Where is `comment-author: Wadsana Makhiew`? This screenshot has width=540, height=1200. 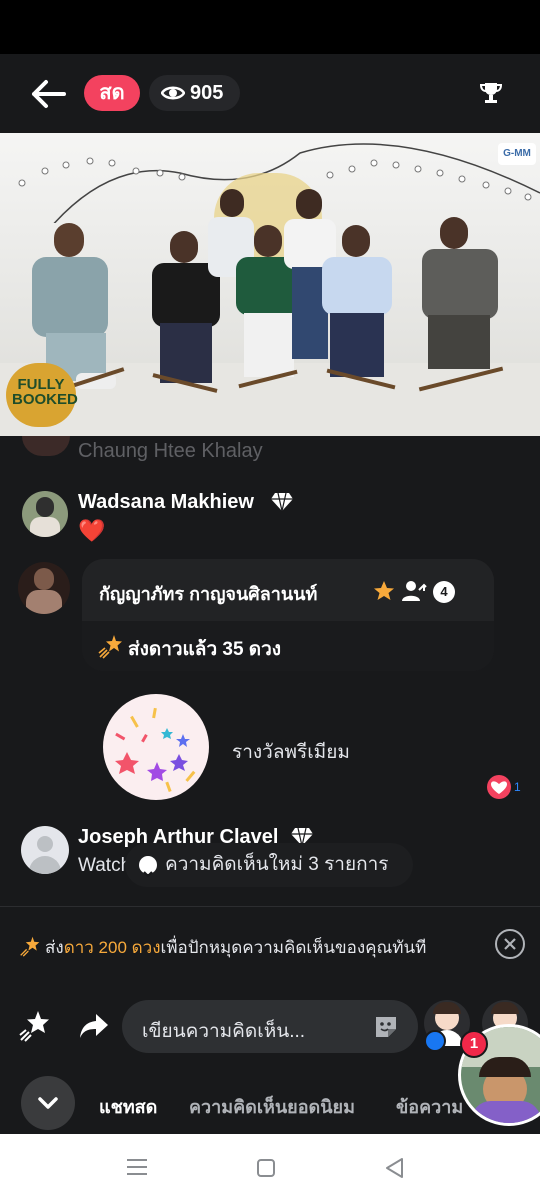 comment-author: Wadsana Makhiew is located at coordinates (166, 502).